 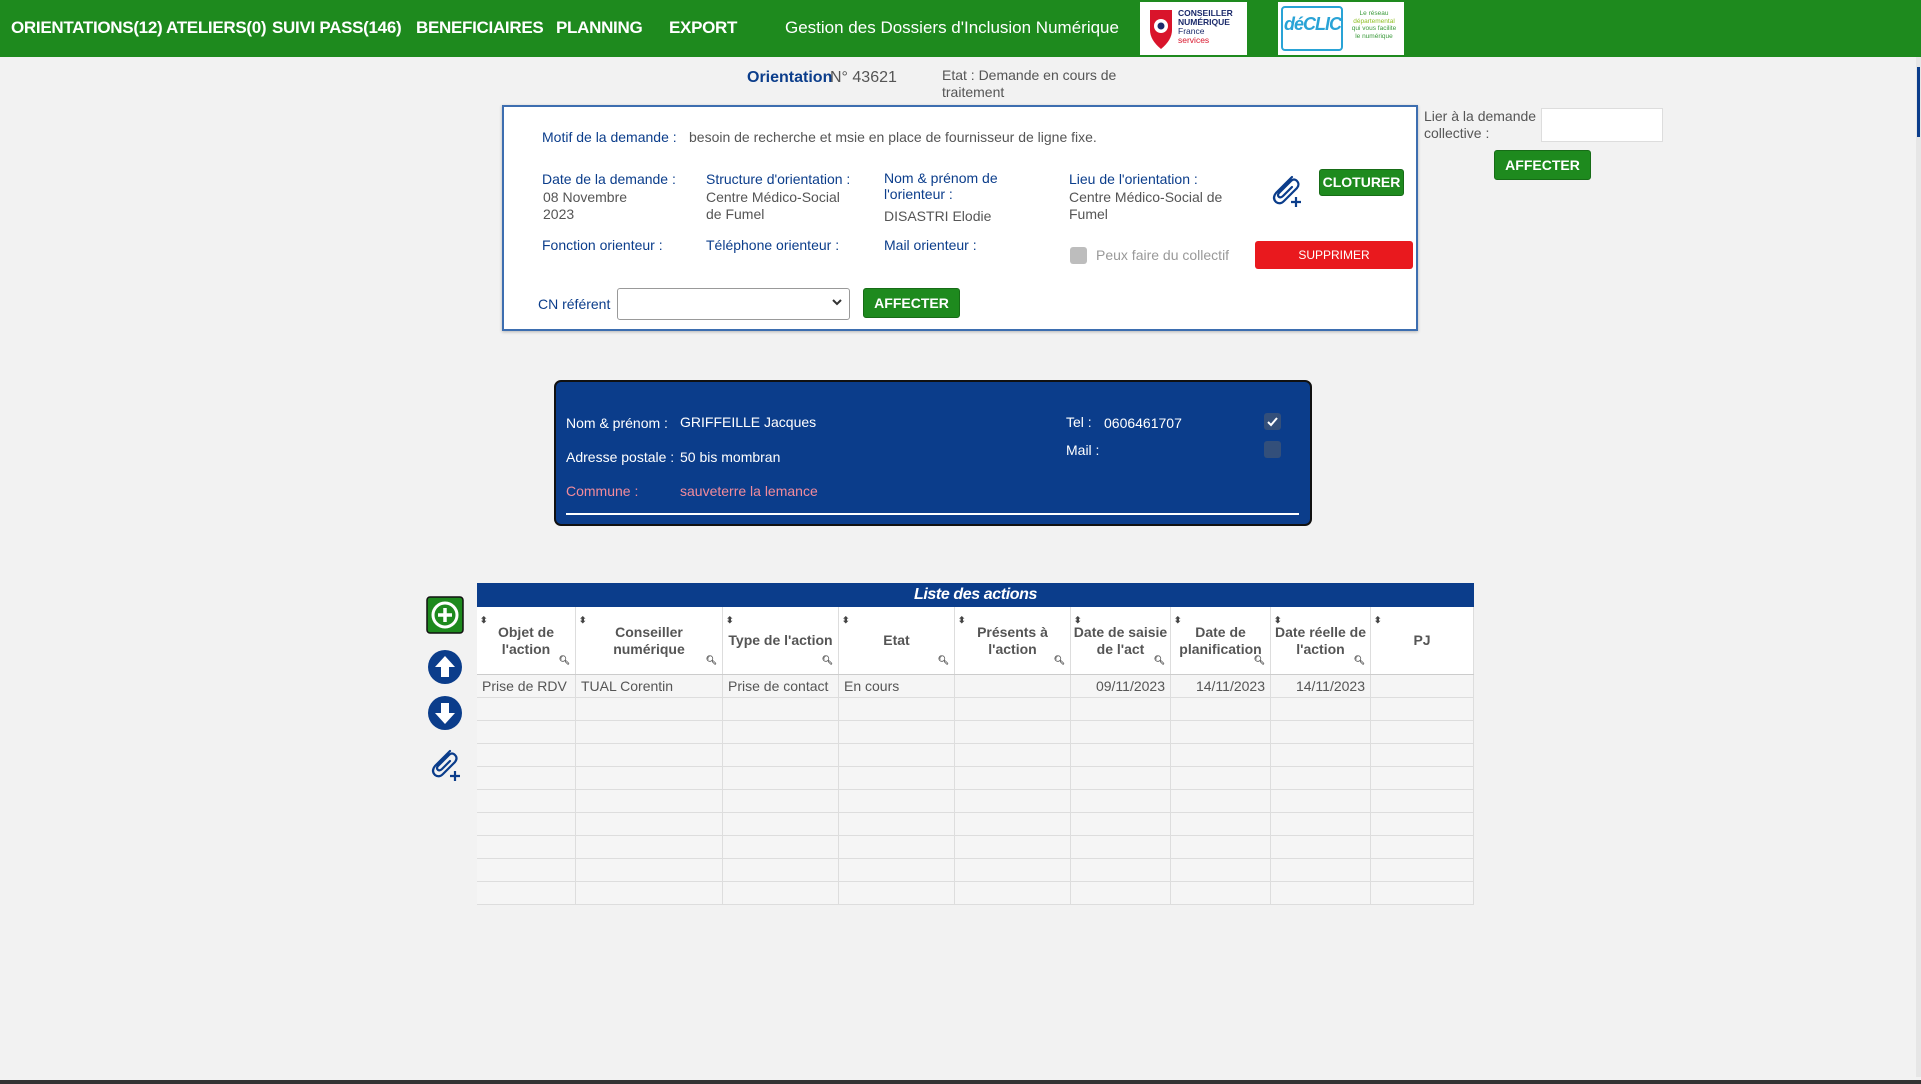 I want to click on mail-checkbox, so click(x=1272, y=449).